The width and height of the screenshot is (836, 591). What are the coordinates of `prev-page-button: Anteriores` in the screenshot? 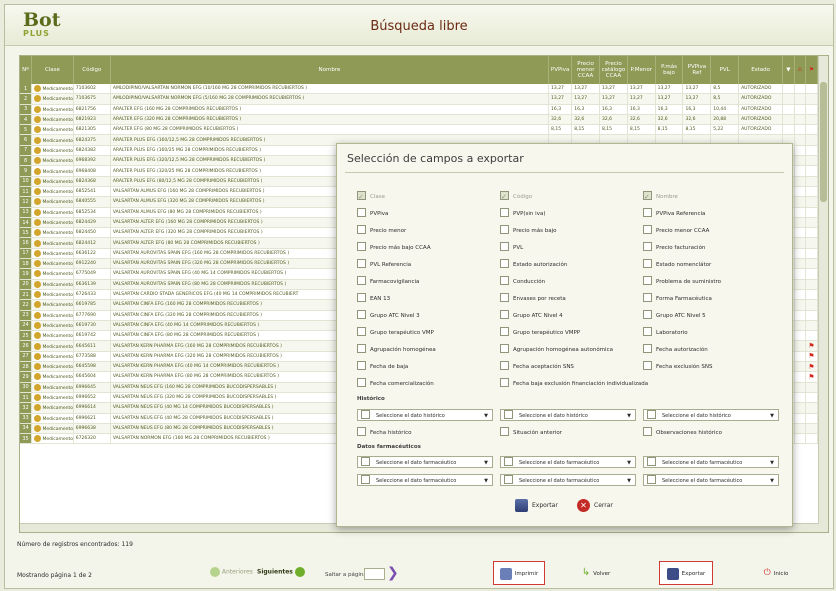 It's located at (231, 572).